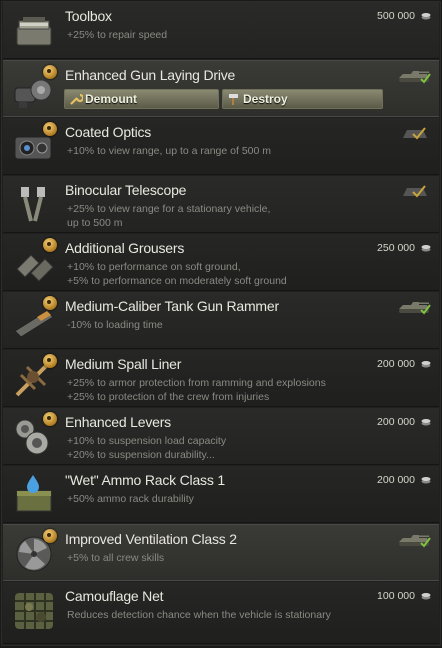 This screenshot has height=648, width=442. I want to click on module-title: "Wet" Ammo Rack Class 1, so click(145, 480).